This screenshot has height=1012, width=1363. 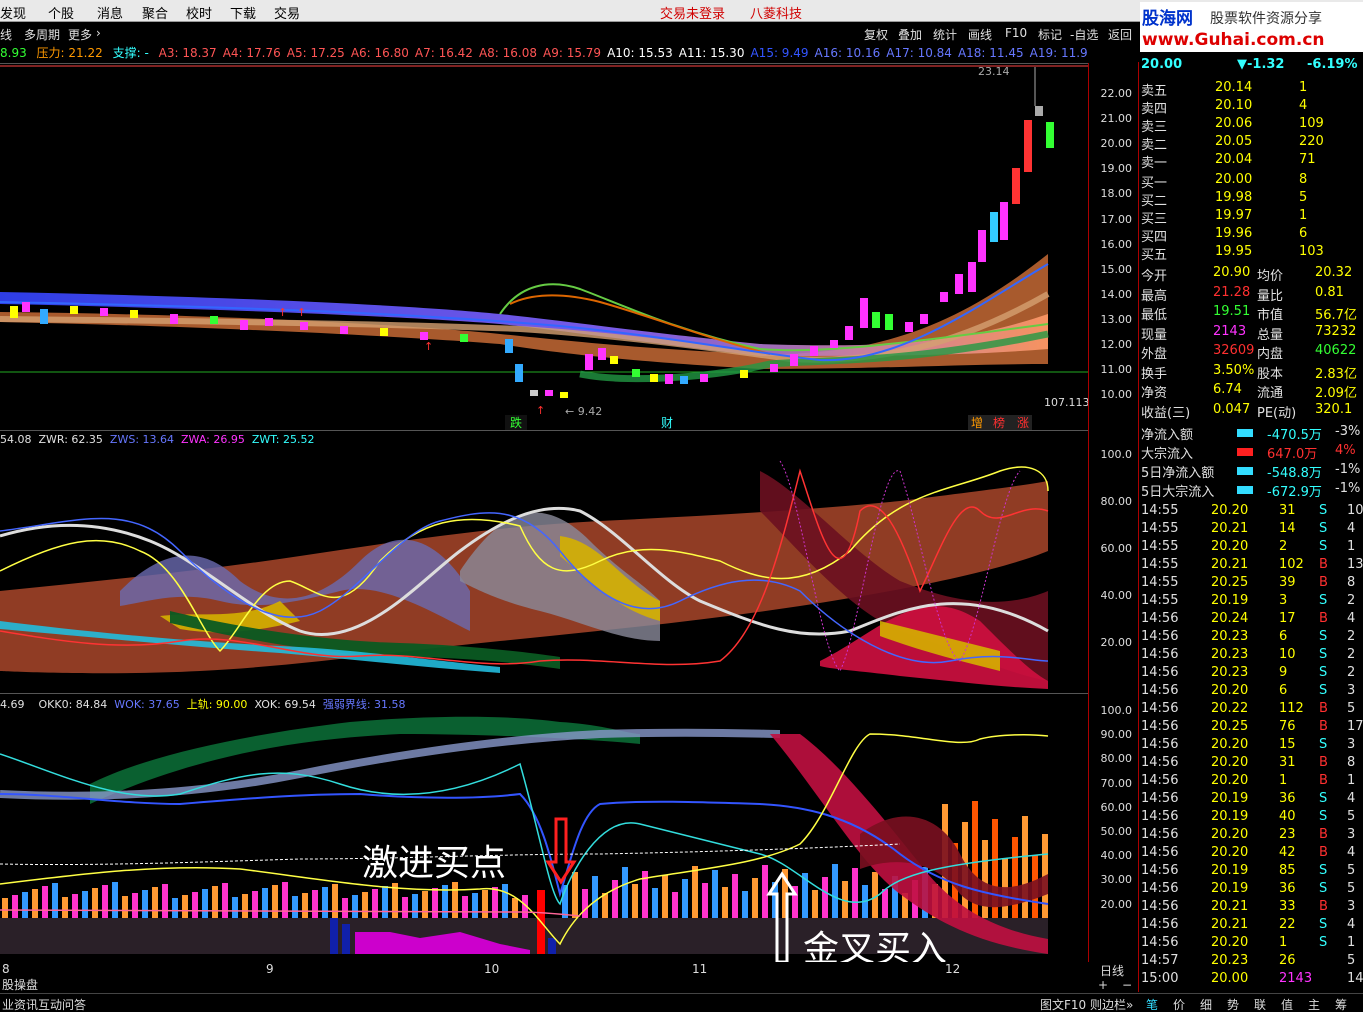 I want to click on menu-stock: 个股, so click(x=61, y=12).